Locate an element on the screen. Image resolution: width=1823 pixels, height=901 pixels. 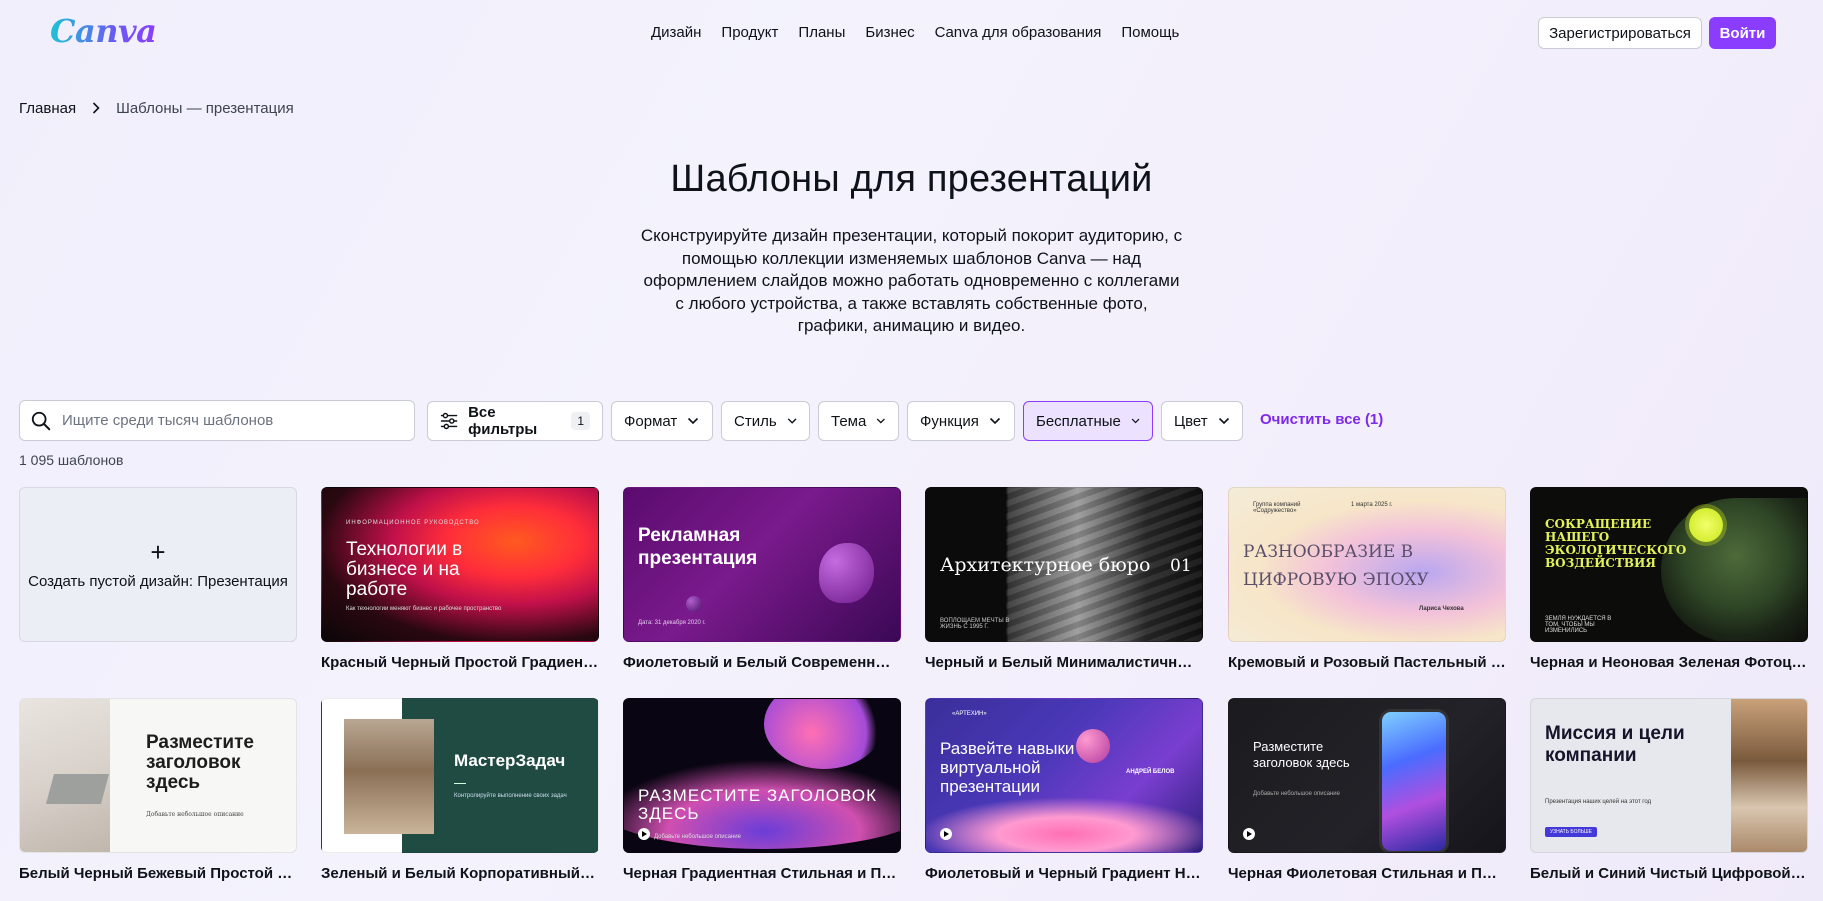
thumb-text: 1 марта 2025 г. is located at coordinates (1372, 505).